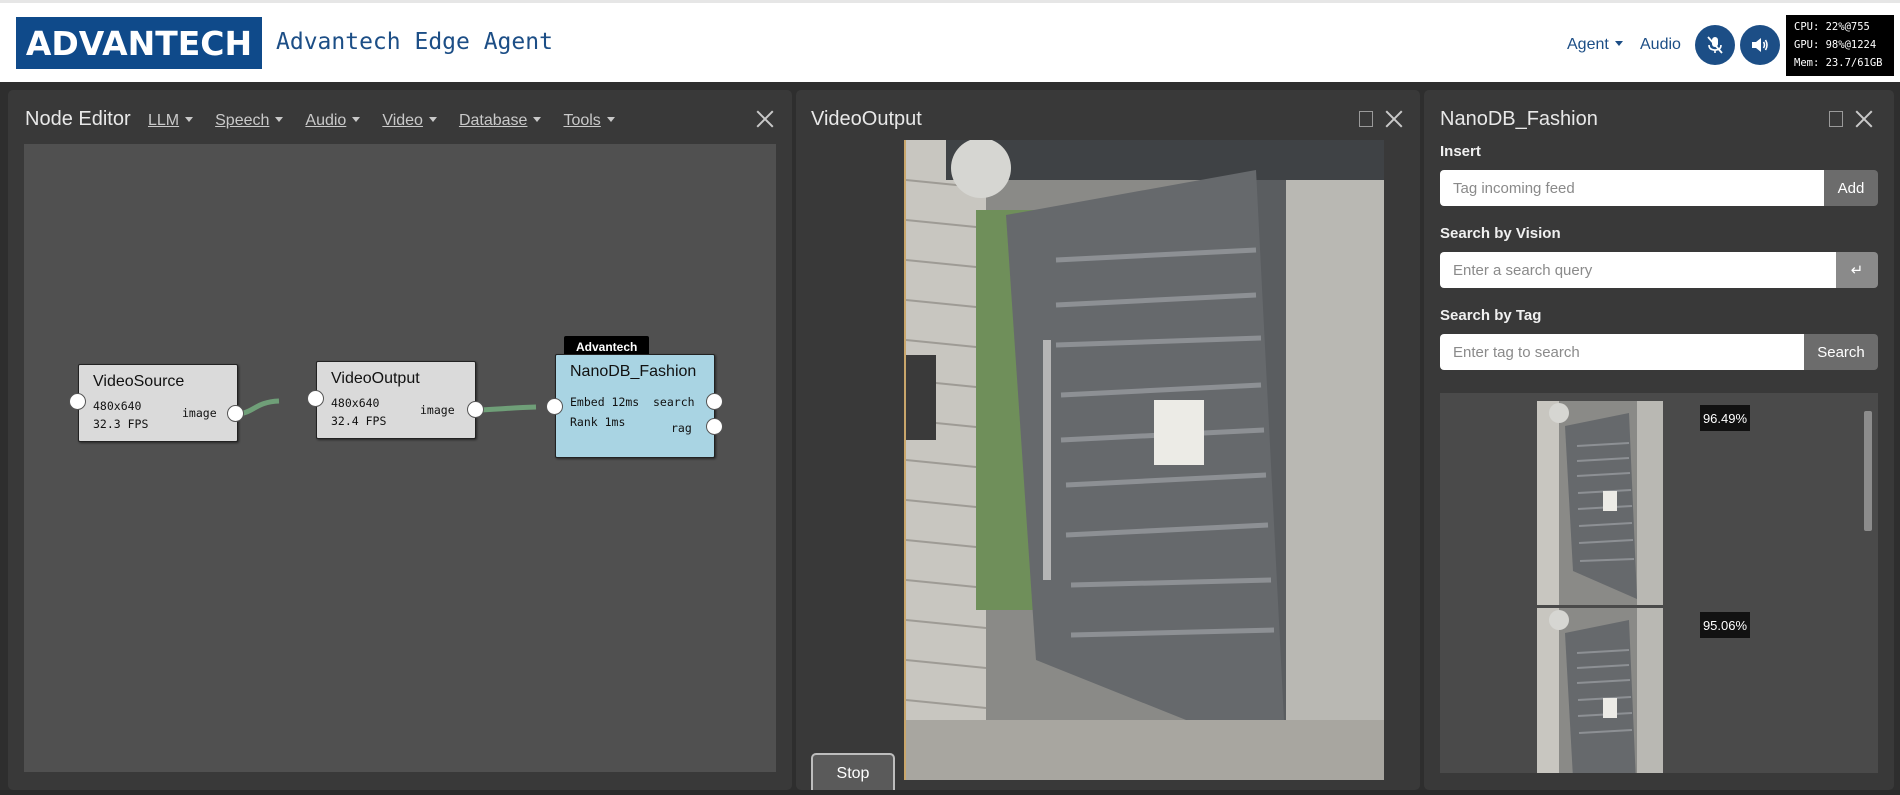 Image resolution: width=1900 pixels, height=795 pixels. Describe the element at coordinates (1632, 188) in the screenshot. I see `tag-feed-input: Tag incoming feed` at that location.